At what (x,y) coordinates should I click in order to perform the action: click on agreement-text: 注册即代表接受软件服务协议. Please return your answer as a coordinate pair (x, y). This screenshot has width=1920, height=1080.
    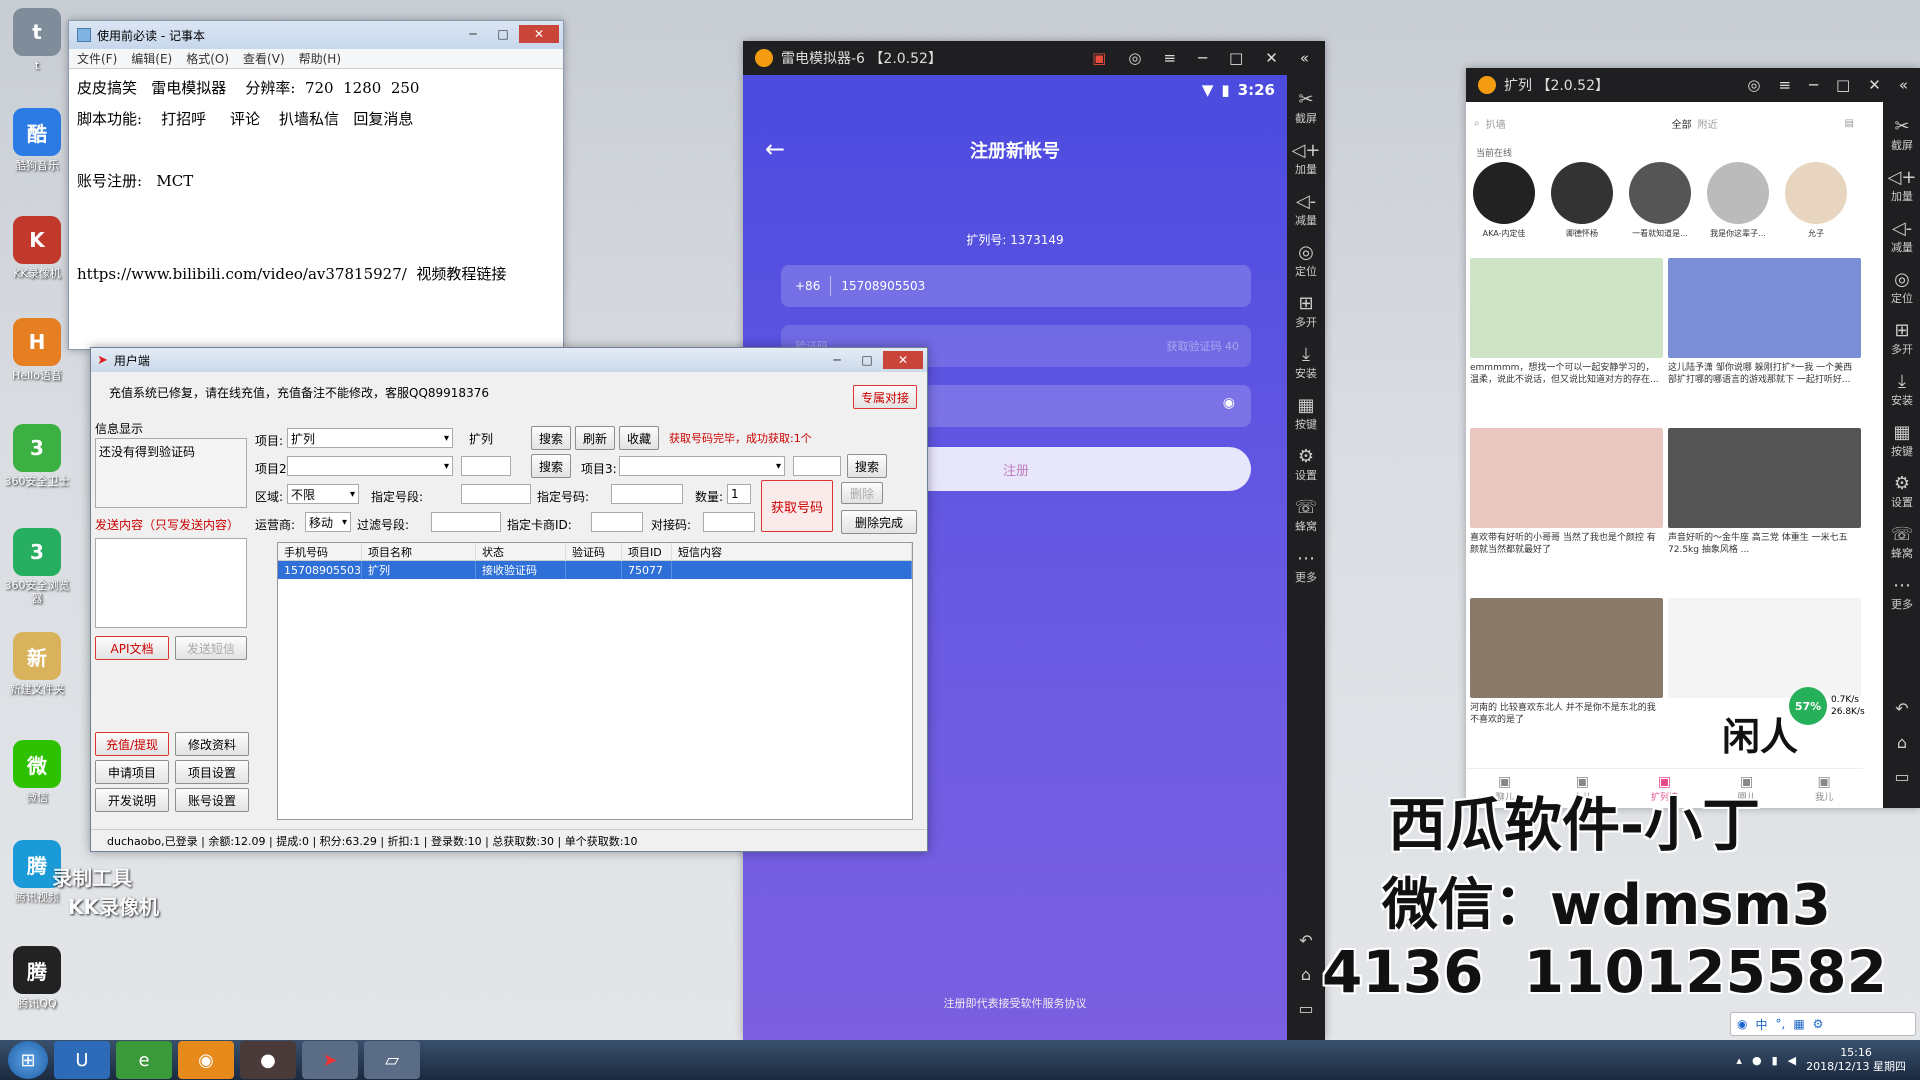
    Looking at the image, I should click on (1015, 1003).